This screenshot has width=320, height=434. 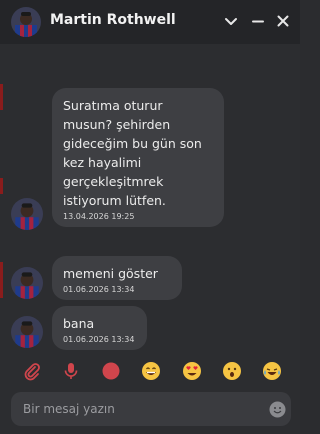 I want to click on microphone-icon, so click(x=71, y=371).